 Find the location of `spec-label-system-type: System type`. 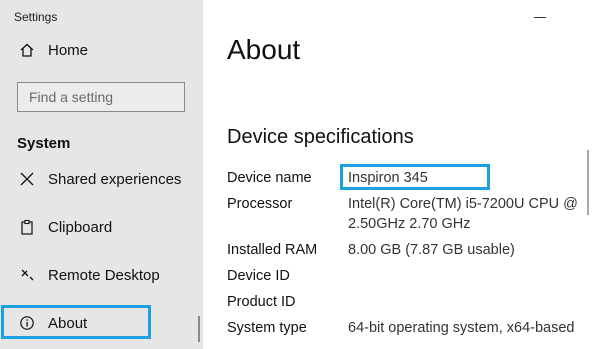

spec-label-system-type: System type is located at coordinates (267, 328).